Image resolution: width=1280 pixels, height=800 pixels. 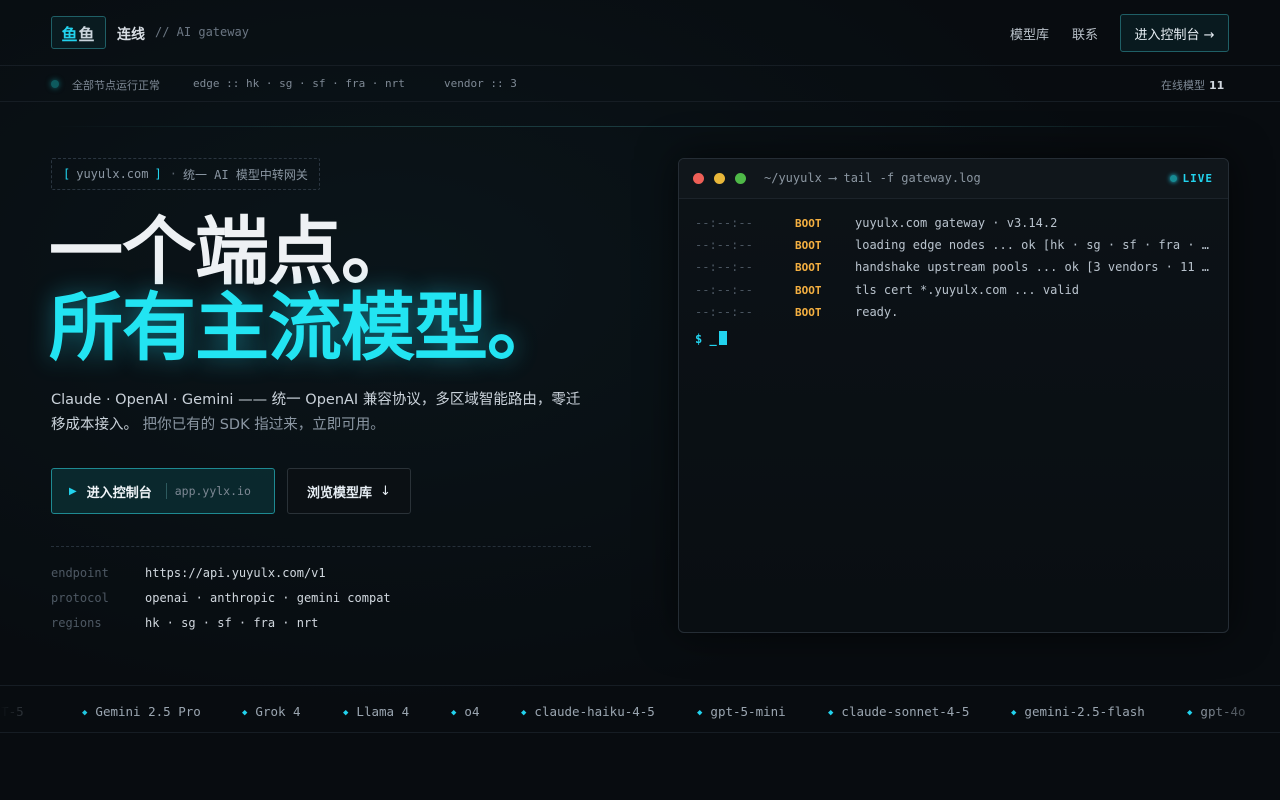 I want to click on live-dot-icon, so click(x=1173, y=178).